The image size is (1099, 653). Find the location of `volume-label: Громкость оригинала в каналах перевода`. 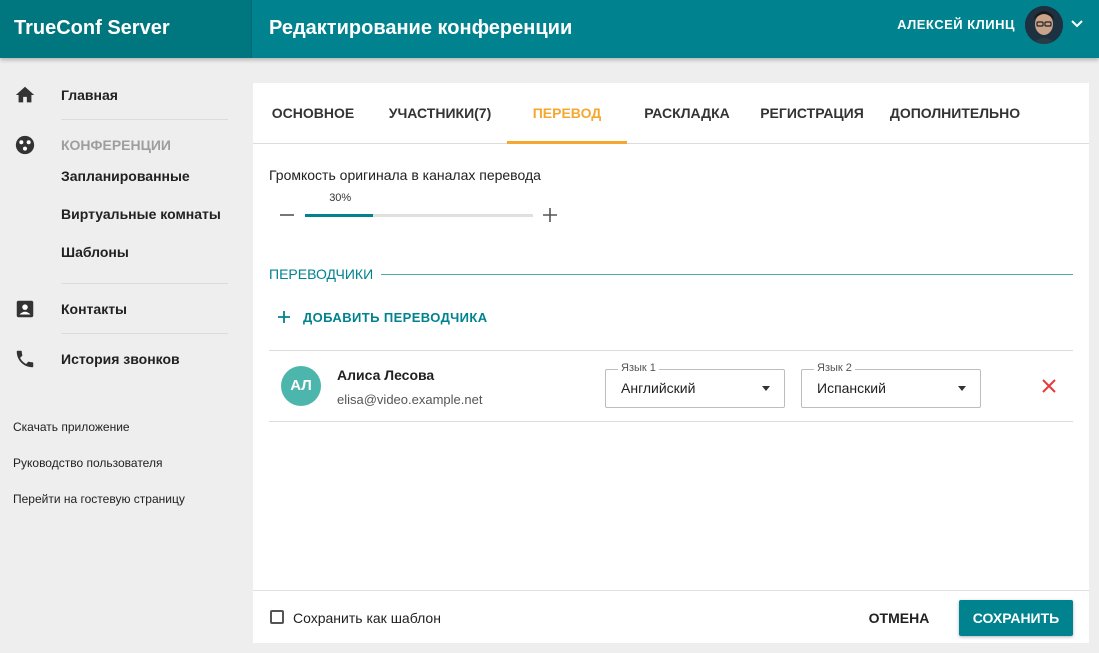

volume-label: Громкость оригинала в каналах перевода is located at coordinates (405, 175).